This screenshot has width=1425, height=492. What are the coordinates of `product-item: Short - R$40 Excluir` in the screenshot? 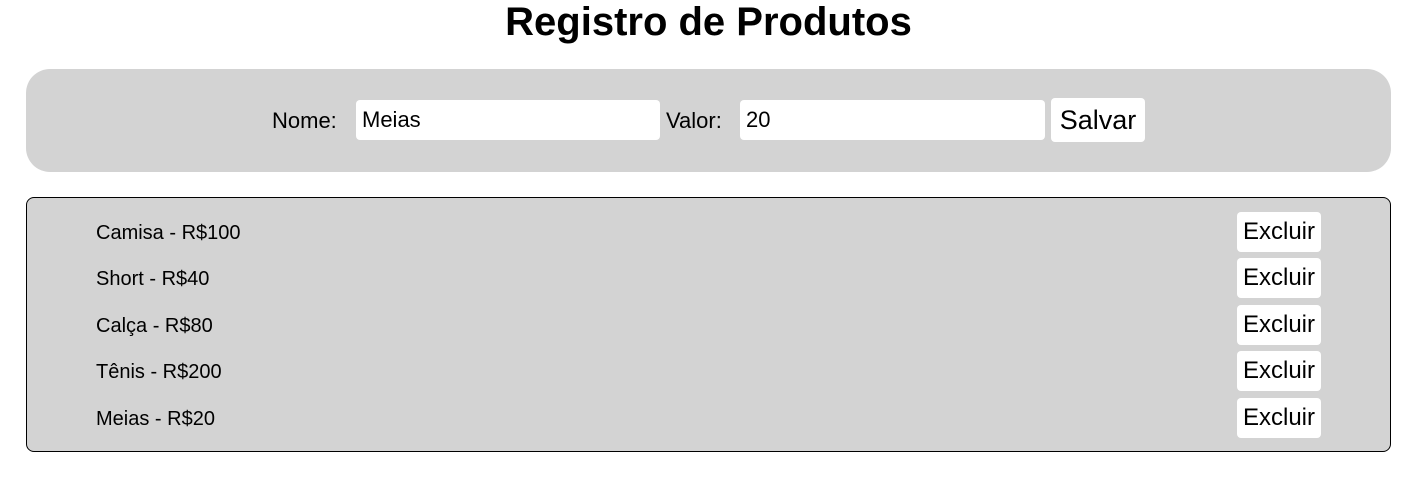 It's located at (708, 278).